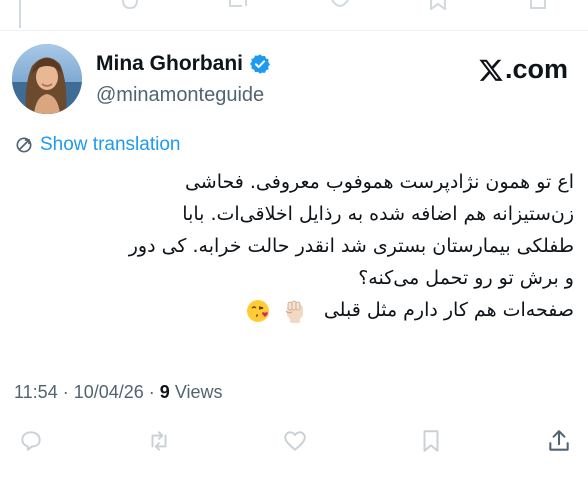 Image resolution: width=588 pixels, height=480 pixels. I want to click on author-handle: @minamonteguide, so click(180, 95).